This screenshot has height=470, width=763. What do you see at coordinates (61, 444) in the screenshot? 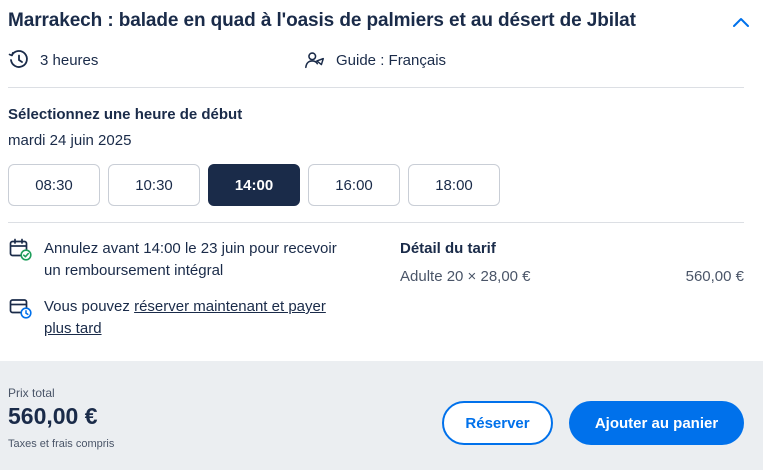
I see `tax-note: Taxes et frais compris` at bounding box center [61, 444].